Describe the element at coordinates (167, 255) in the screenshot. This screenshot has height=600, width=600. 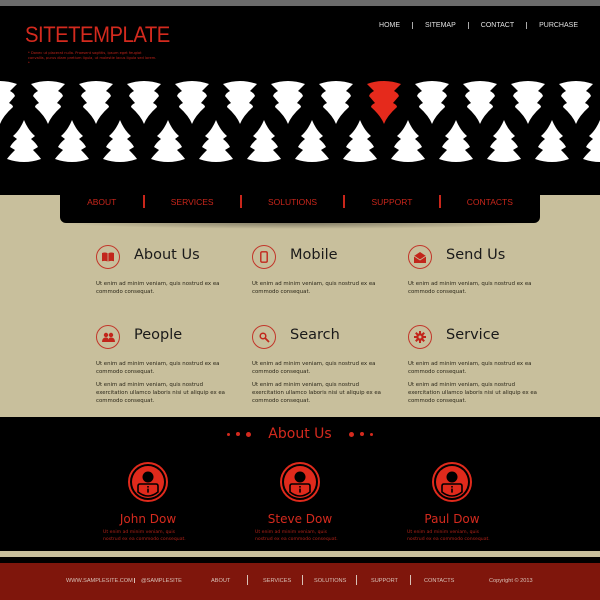
I see `feature-title: About Us` at that location.